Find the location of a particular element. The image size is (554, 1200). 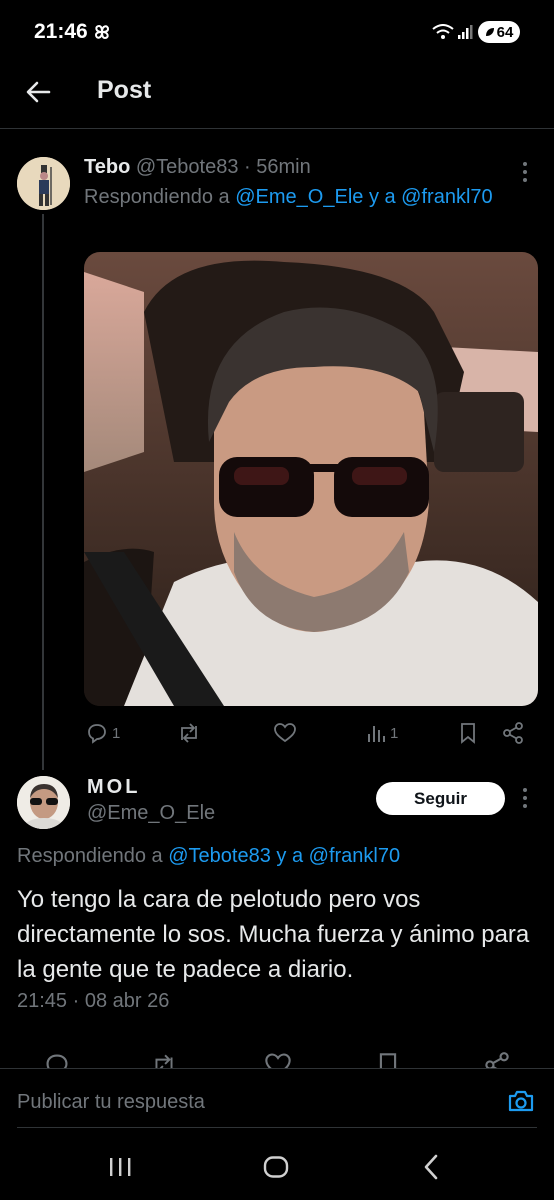

repost-button is located at coordinates (189, 733).